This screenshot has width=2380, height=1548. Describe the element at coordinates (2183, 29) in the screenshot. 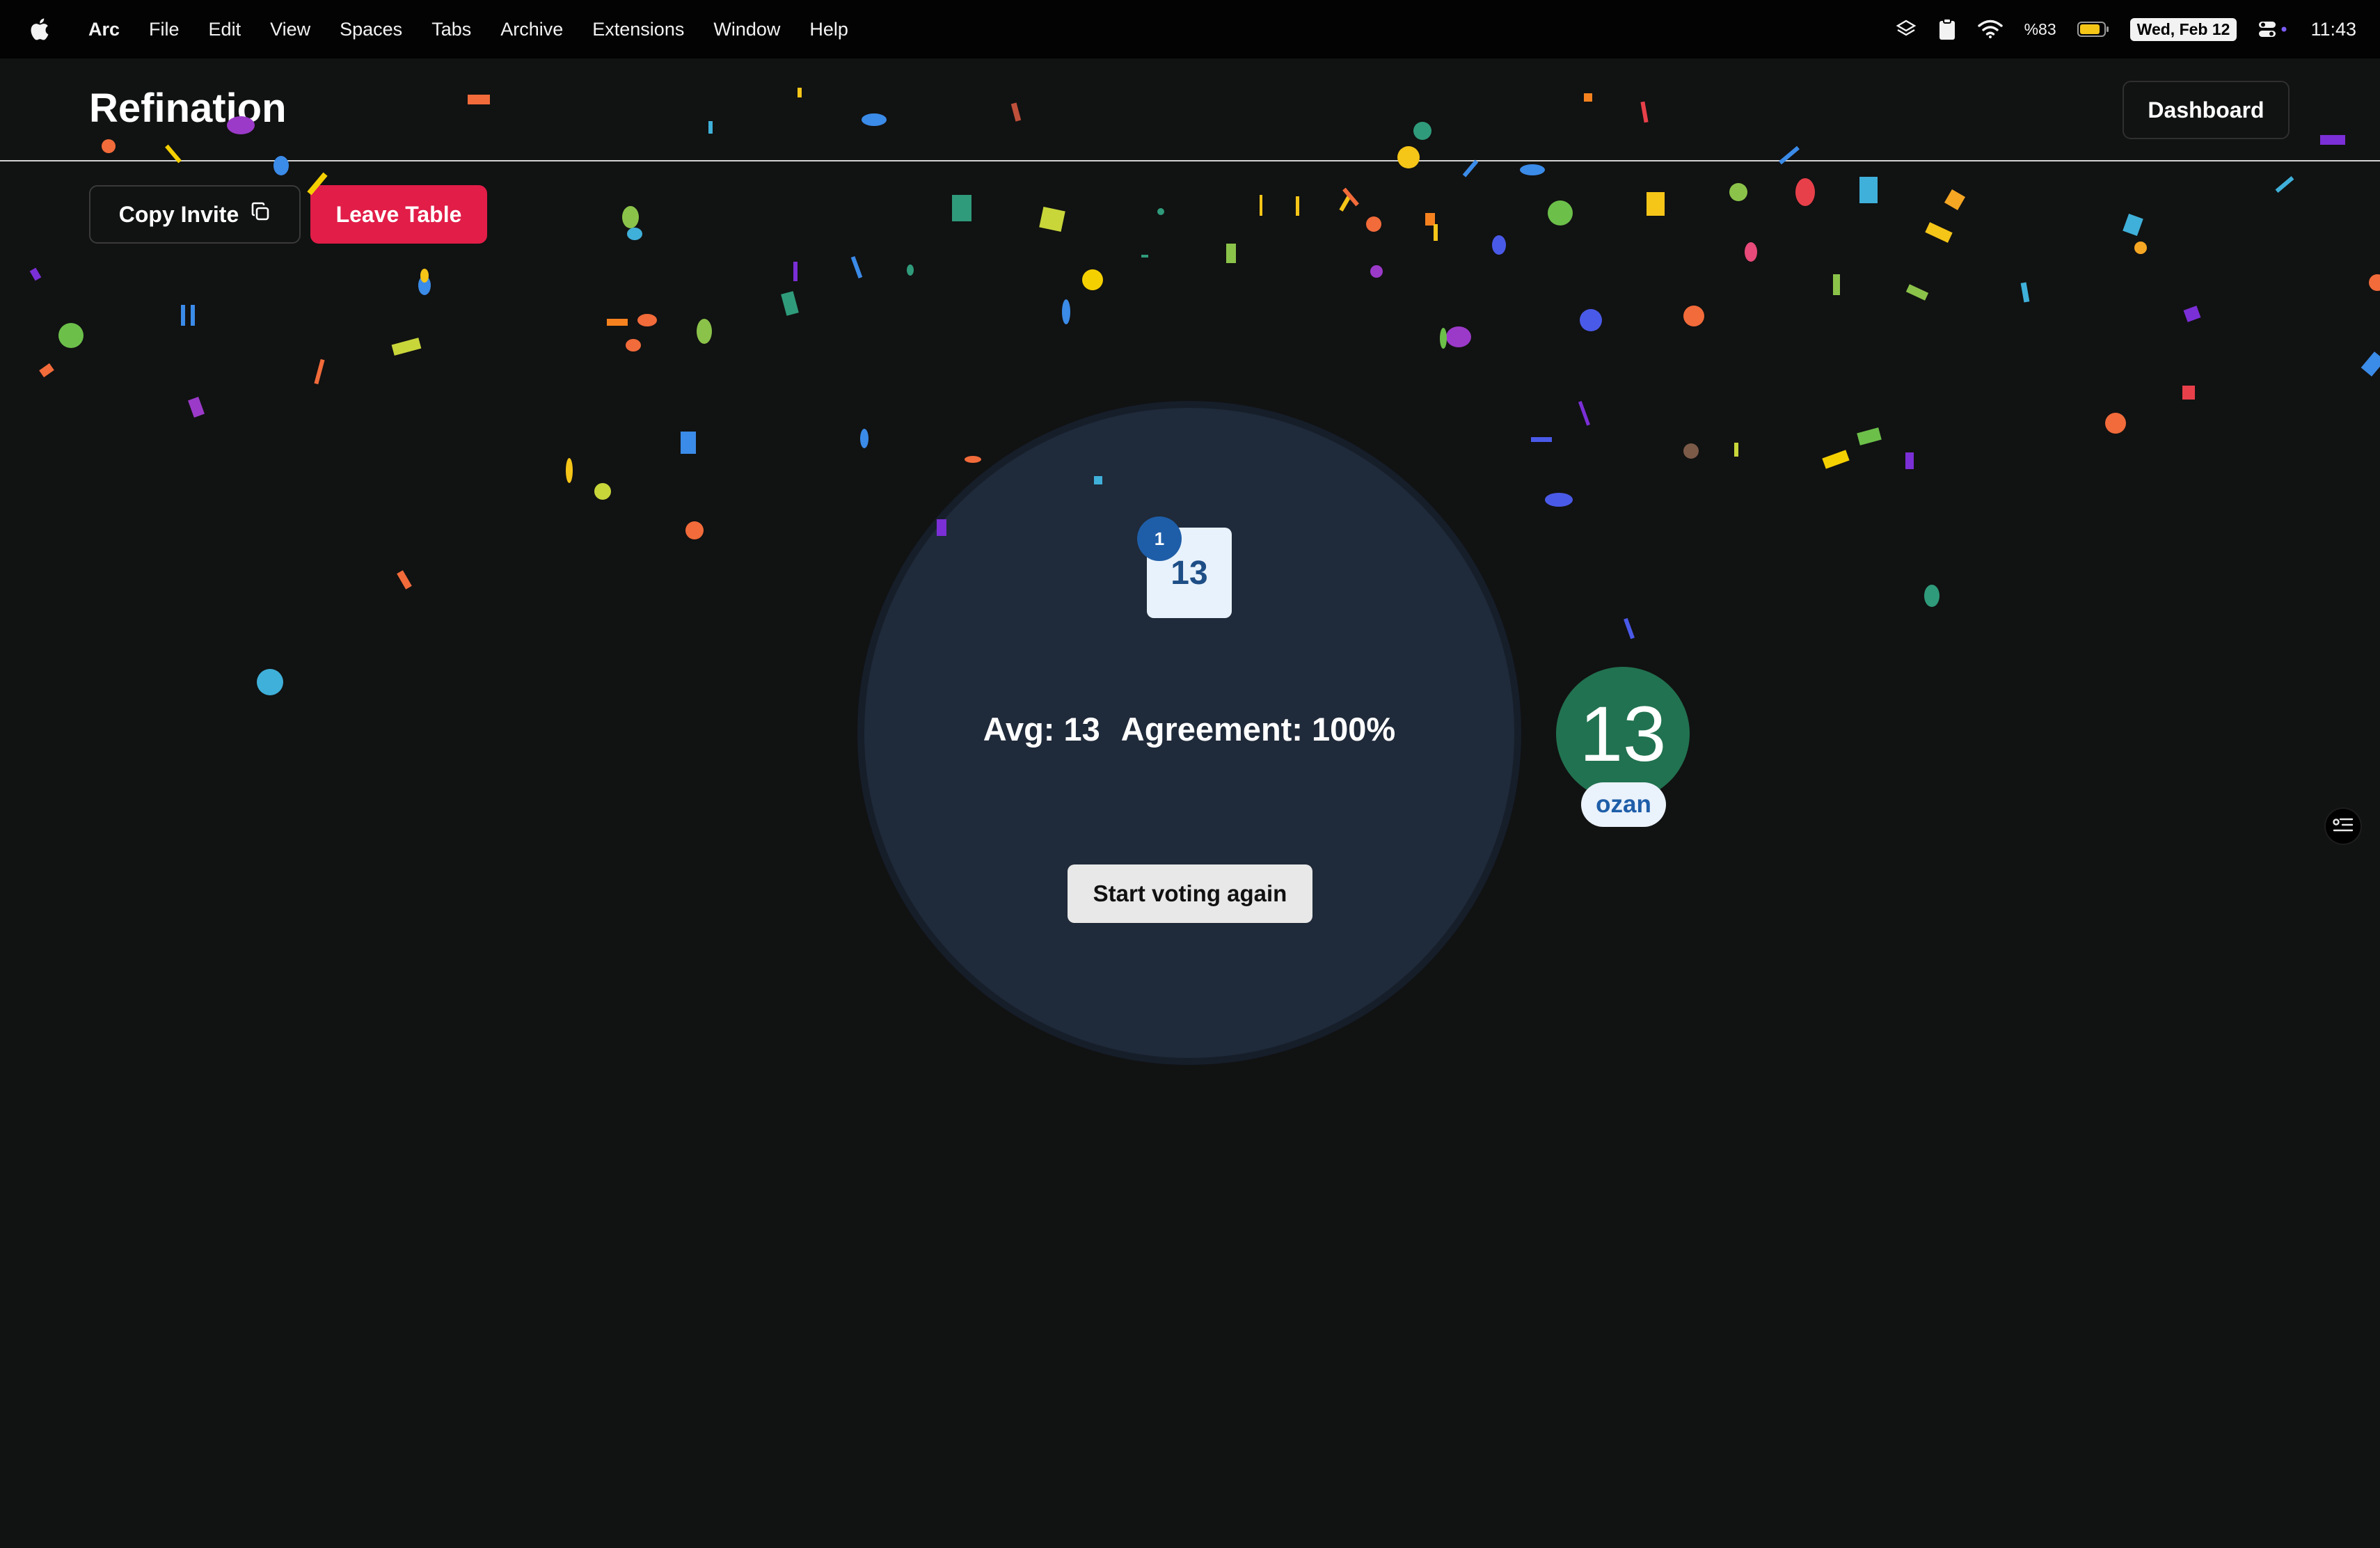

I see `date-badge: Wed, Feb 12` at that location.